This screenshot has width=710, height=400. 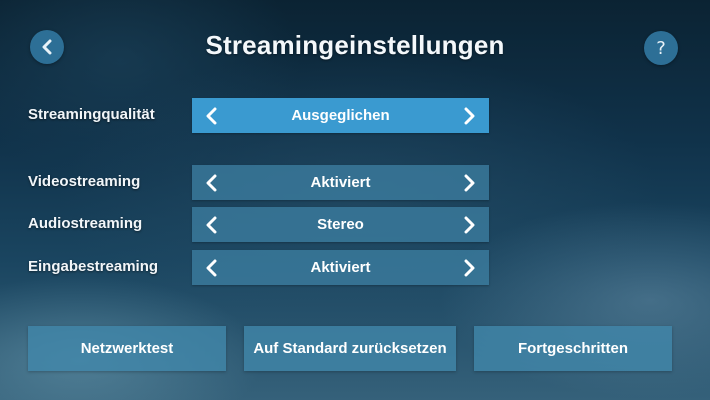 I want to click on audio-streaming-next-button, so click(x=470, y=224).